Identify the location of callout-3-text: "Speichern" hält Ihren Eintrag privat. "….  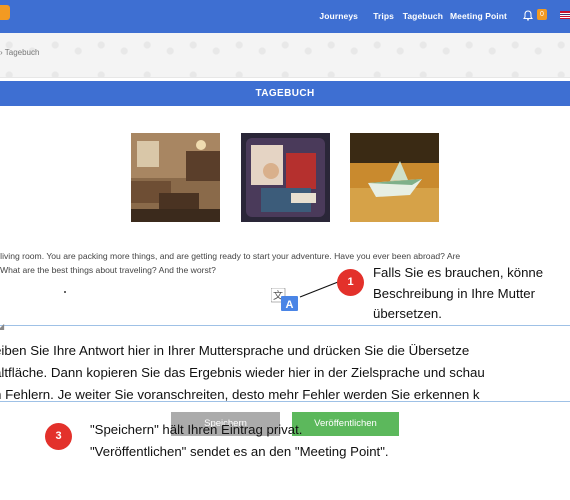
(239, 441).